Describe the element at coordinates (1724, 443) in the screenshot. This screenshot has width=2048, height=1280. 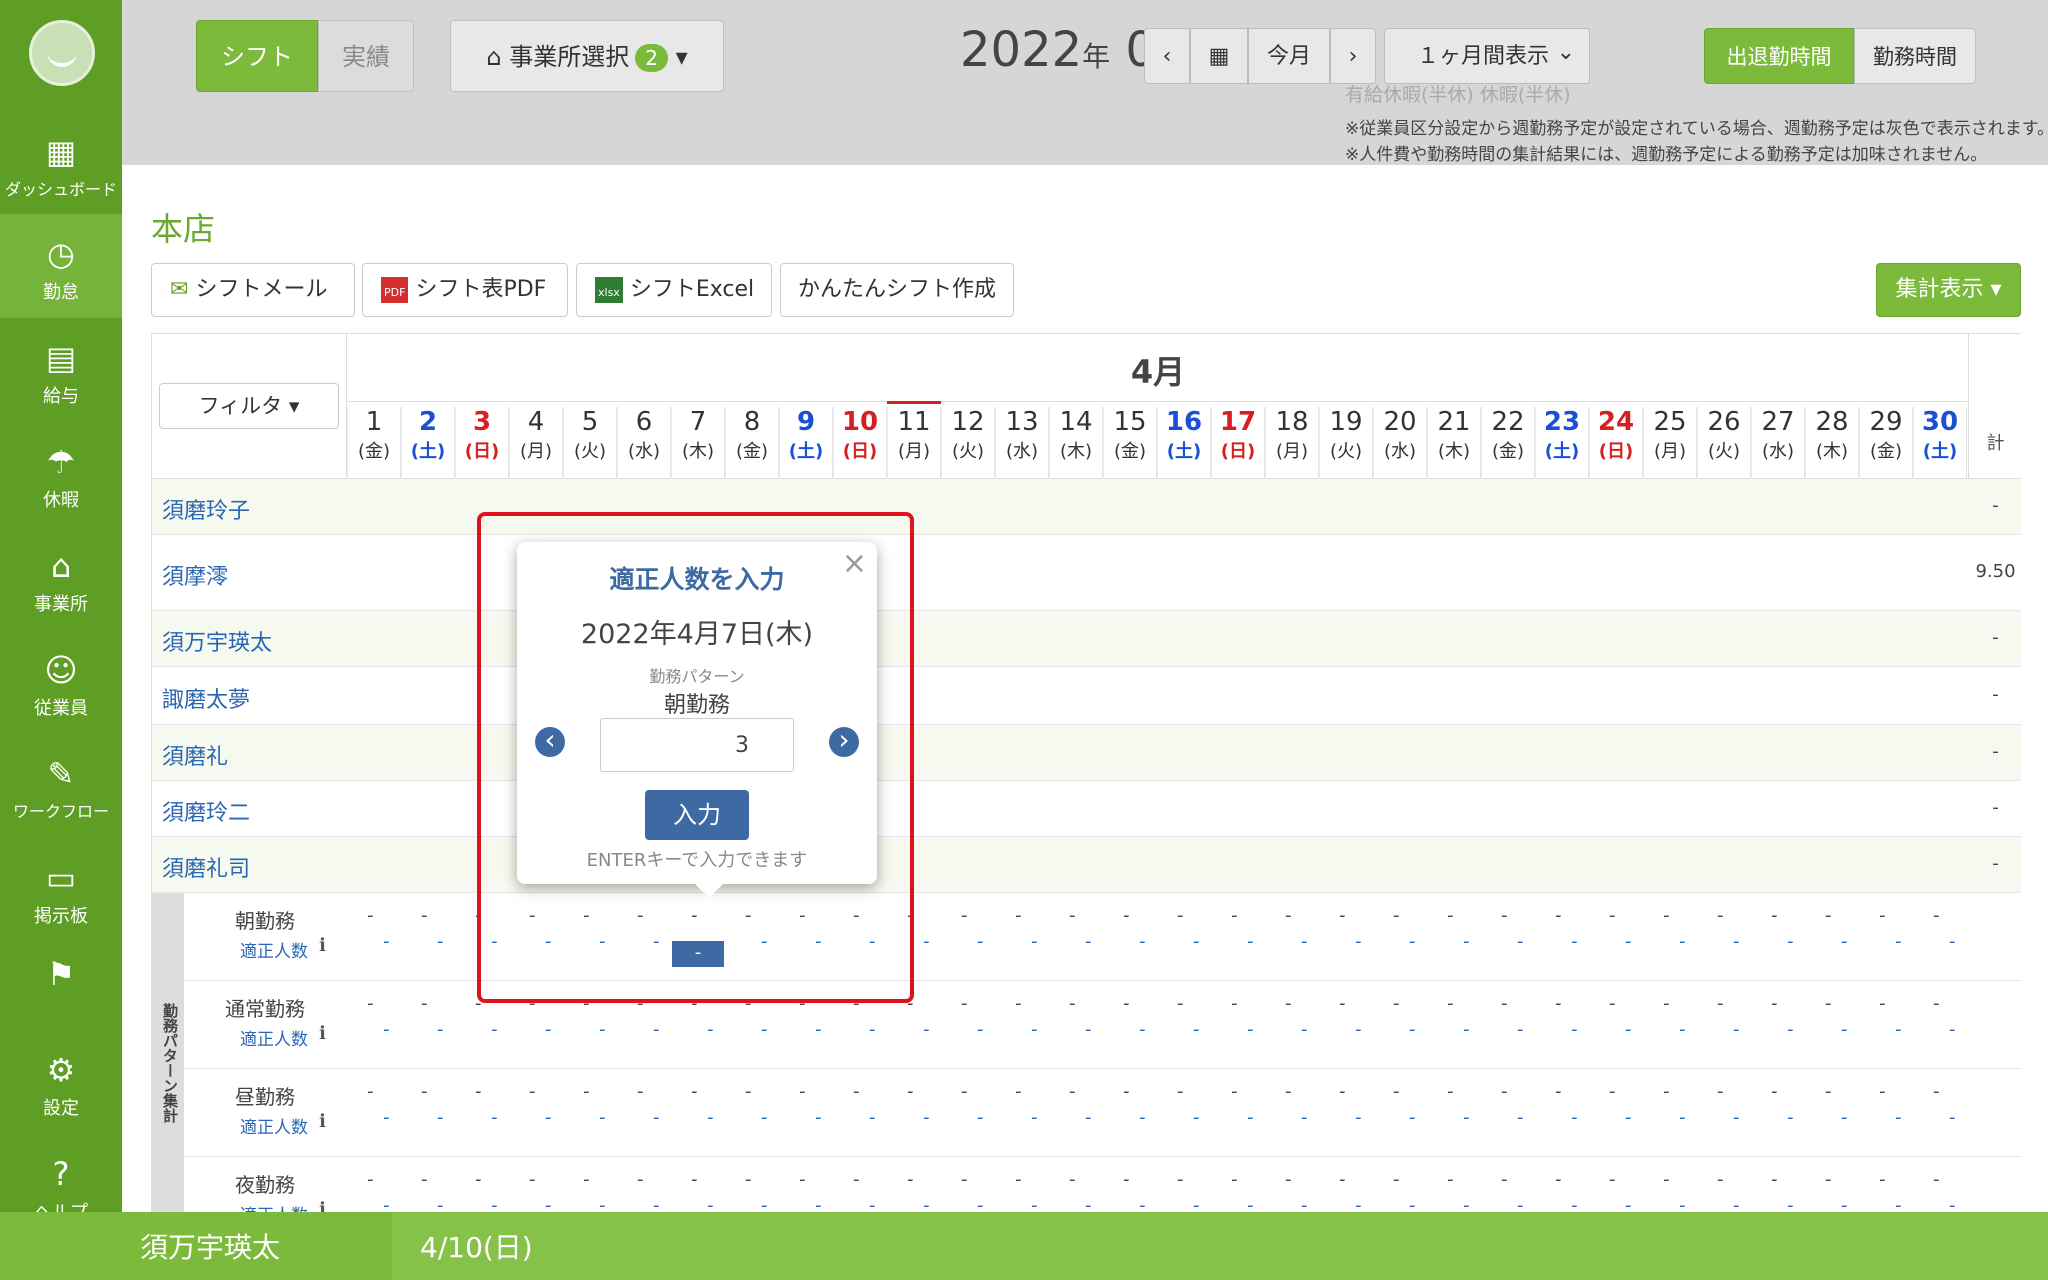
I see `day-header: 26 (火)` at that location.